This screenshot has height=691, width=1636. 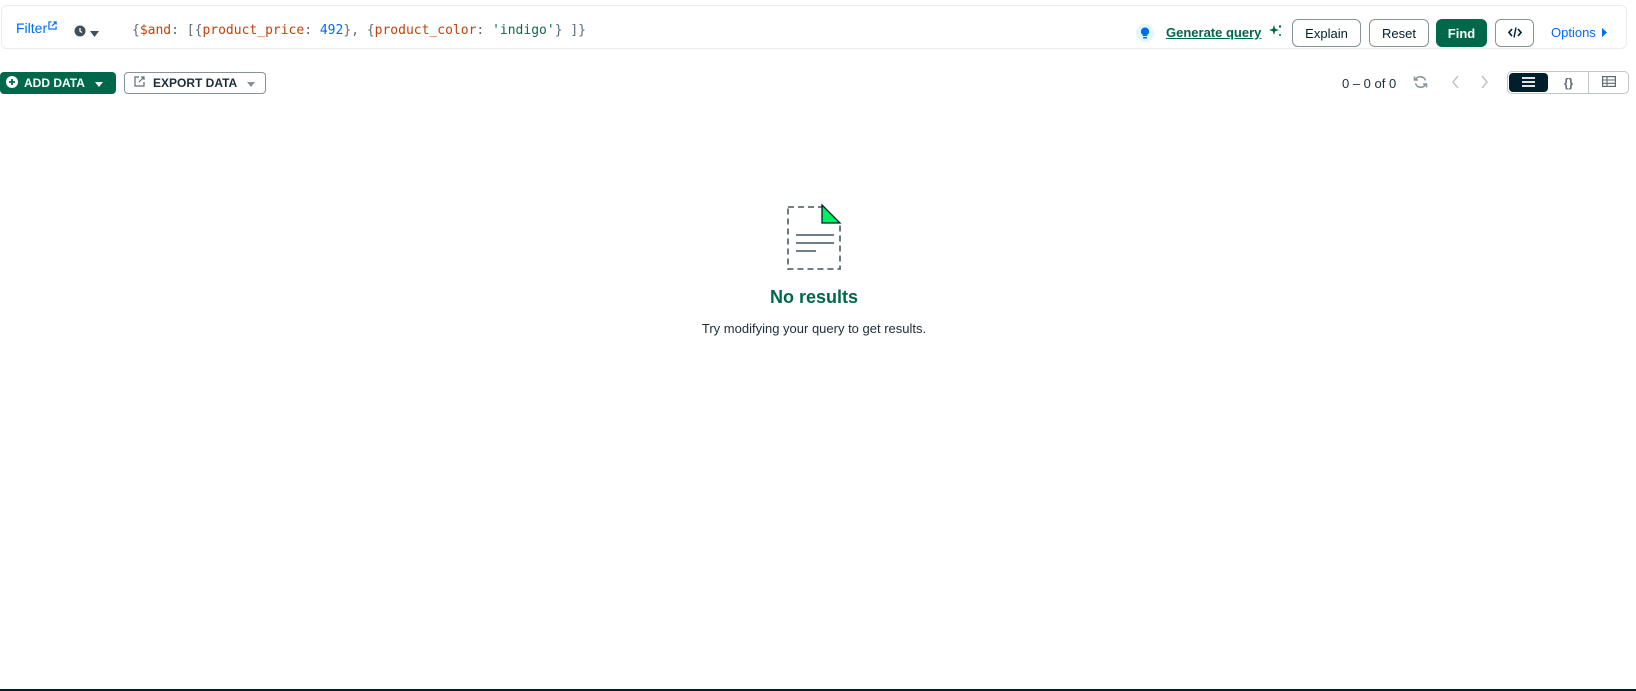 I want to click on query-colon-bracket: : [{, so click(x=187, y=30).